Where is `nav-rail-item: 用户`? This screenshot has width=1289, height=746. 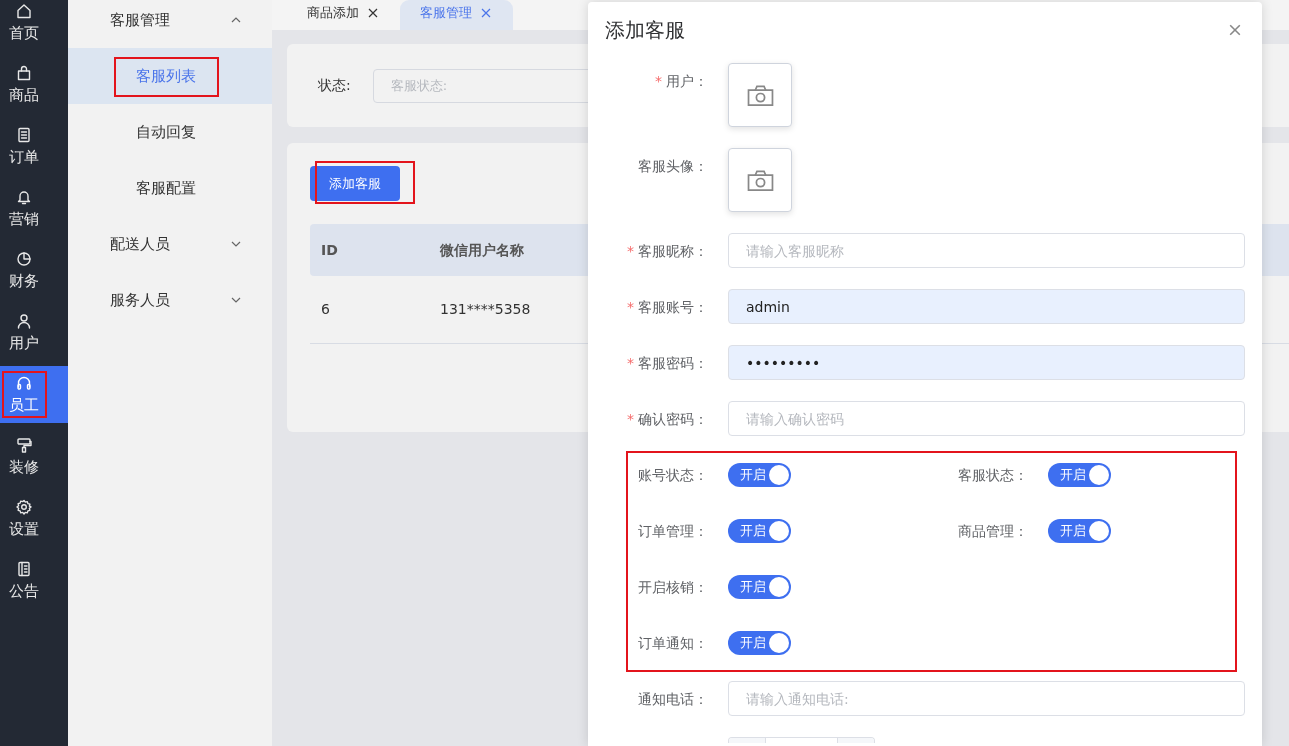 nav-rail-item: 用户 is located at coordinates (34, 332).